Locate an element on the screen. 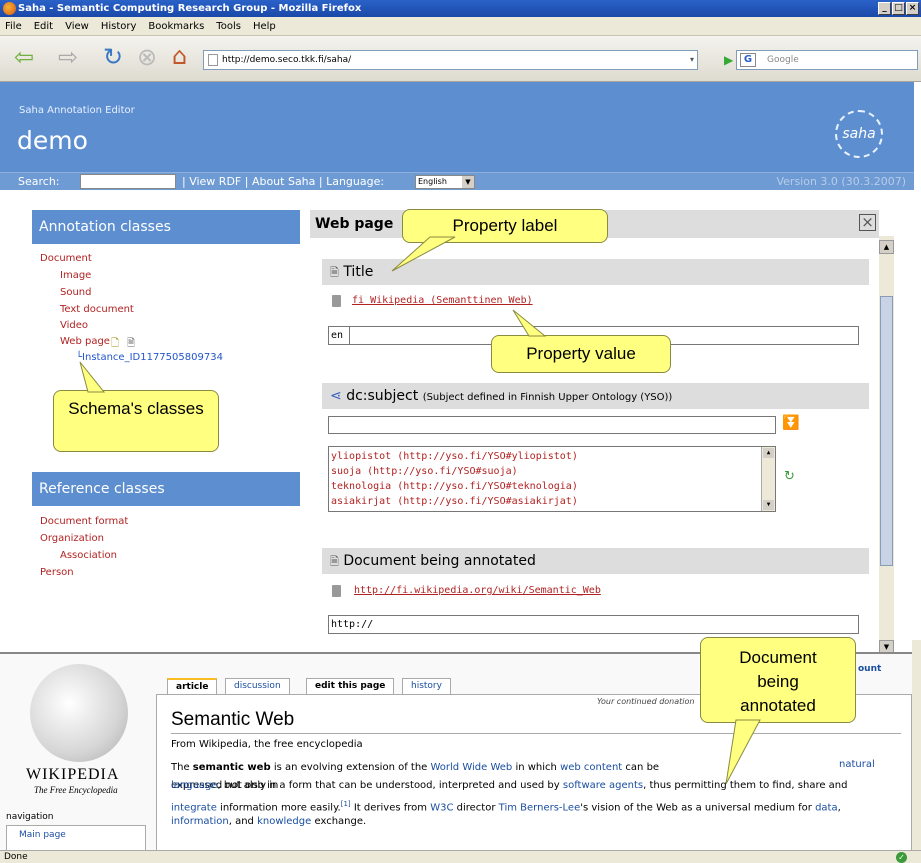 This screenshot has height=863, width=921. menu-history: History is located at coordinates (119, 26).